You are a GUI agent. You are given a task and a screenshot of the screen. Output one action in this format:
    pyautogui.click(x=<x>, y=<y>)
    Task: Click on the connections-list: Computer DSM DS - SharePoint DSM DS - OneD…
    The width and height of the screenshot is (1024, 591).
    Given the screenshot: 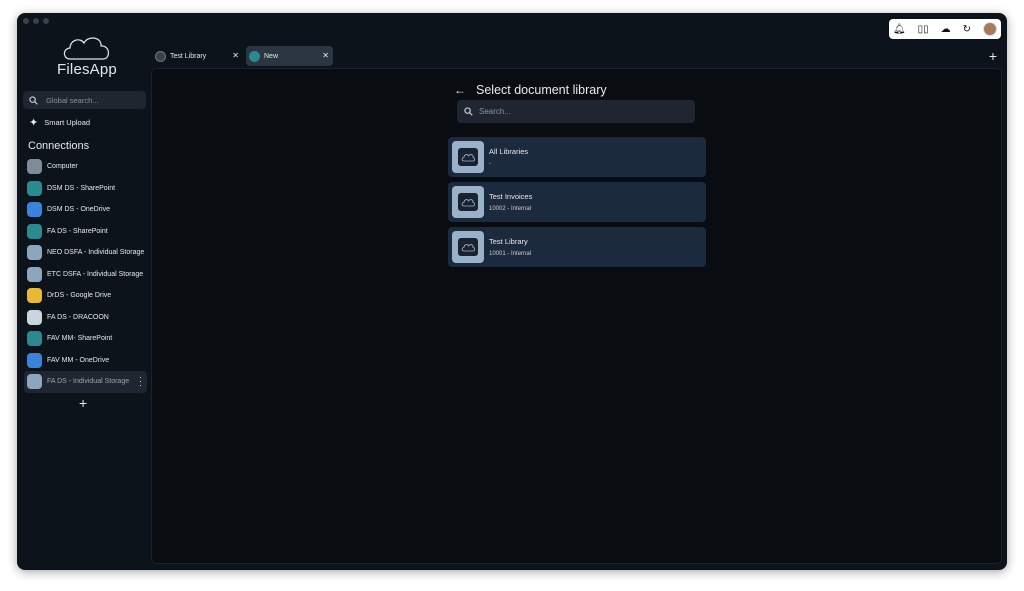 What is the action you would take?
    pyautogui.click(x=85, y=274)
    